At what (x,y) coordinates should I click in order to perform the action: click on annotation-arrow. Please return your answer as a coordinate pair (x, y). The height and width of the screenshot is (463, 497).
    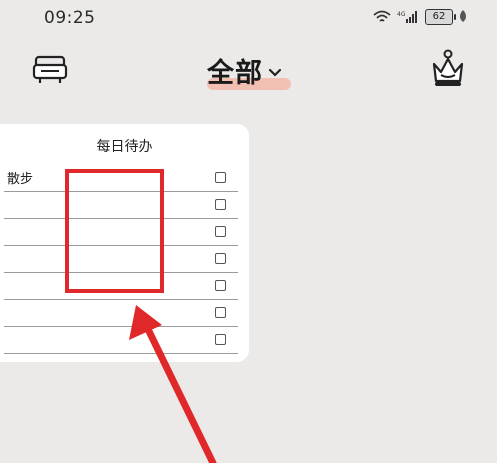
    Looking at the image, I should click on (173, 384).